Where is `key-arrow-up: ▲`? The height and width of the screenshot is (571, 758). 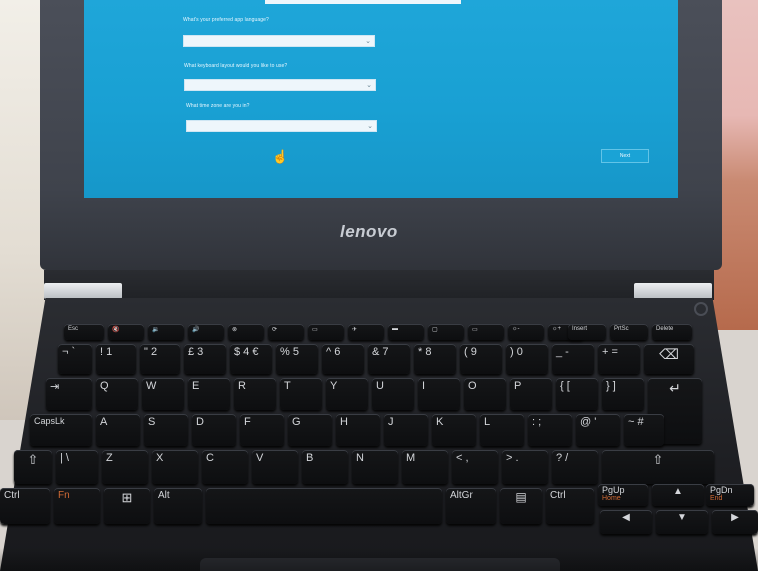 key-arrow-up: ▲ is located at coordinates (678, 495).